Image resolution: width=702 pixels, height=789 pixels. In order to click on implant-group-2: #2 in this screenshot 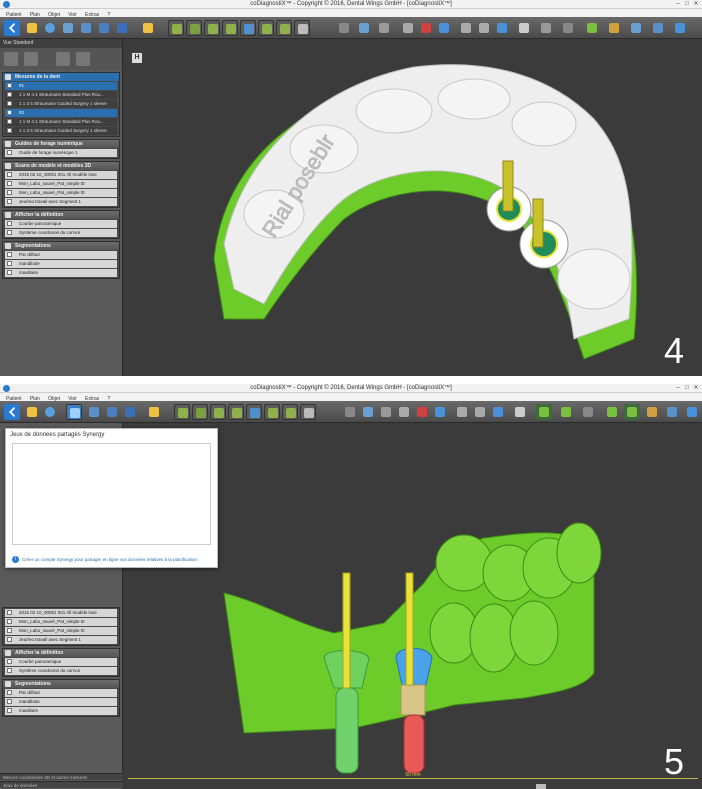, I will do `click(61, 113)`.